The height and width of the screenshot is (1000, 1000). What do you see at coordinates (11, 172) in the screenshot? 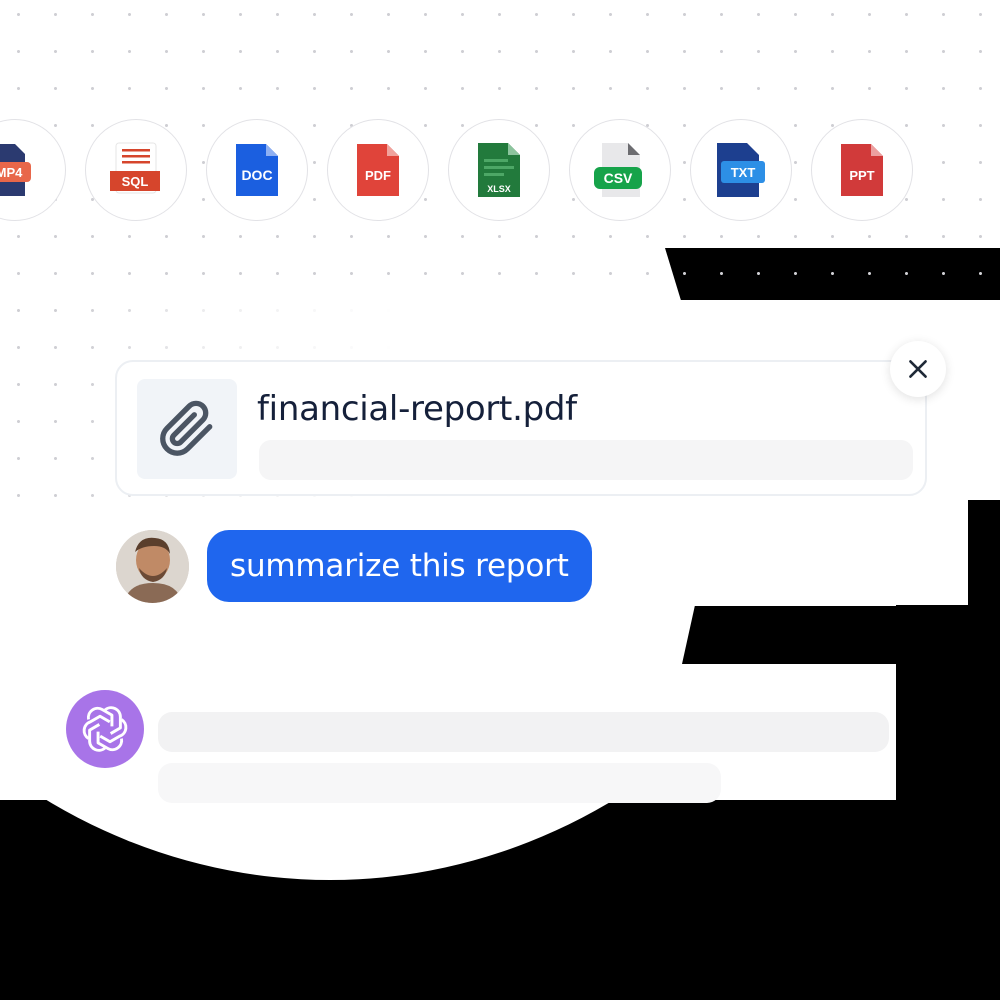
I see `svg-text: MP4` at bounding box center [11, 172].